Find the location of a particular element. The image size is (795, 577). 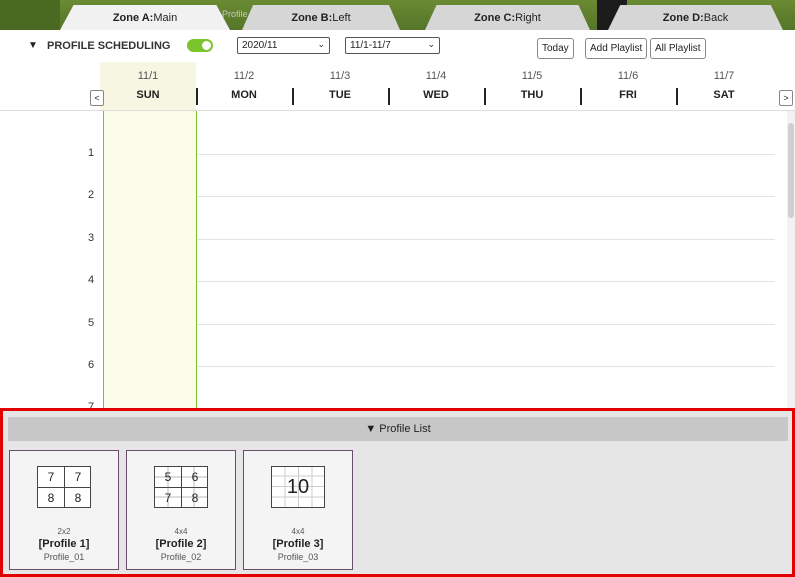

add-playlist-button: Add Playlist is located at coordinates (616, 48).